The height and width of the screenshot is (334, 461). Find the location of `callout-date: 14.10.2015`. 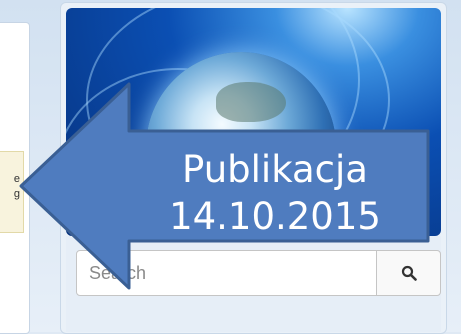

callout-date: 14.10.2015 is located at coordinates (275, 216).